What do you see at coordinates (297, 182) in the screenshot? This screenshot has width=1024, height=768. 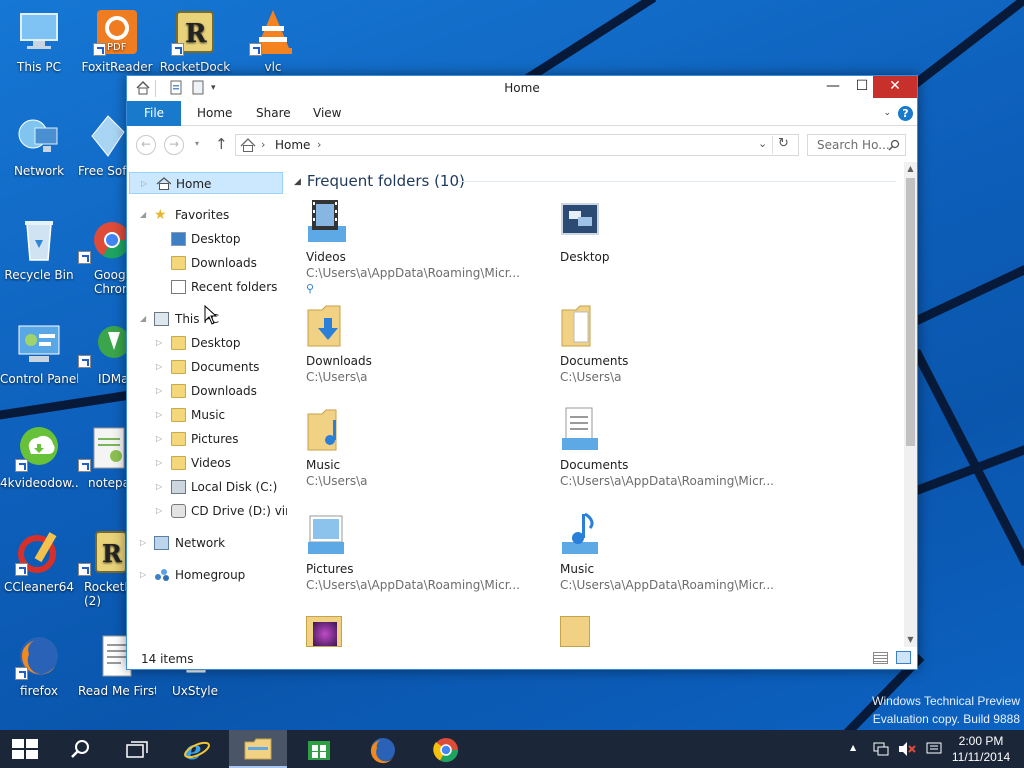 I see `collapse-group-icon: ◢` at bounding box center [297, 182].